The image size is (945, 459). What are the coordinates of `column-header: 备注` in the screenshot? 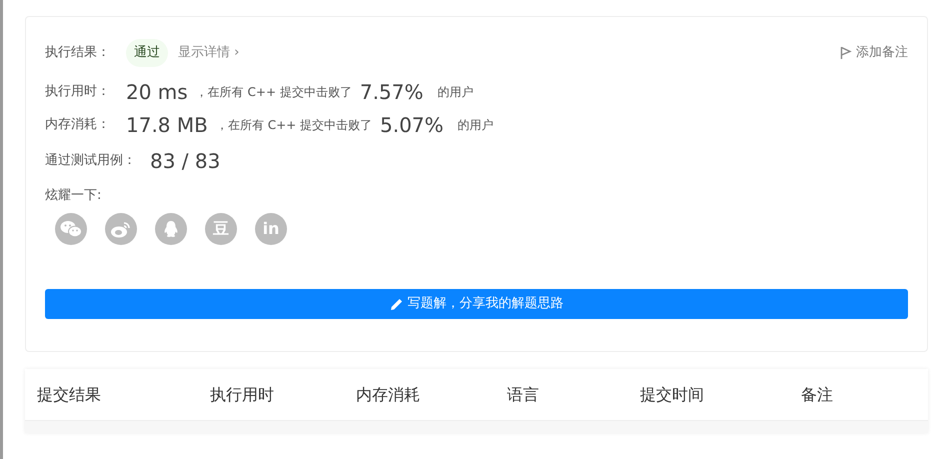 It's located at (817, 395).